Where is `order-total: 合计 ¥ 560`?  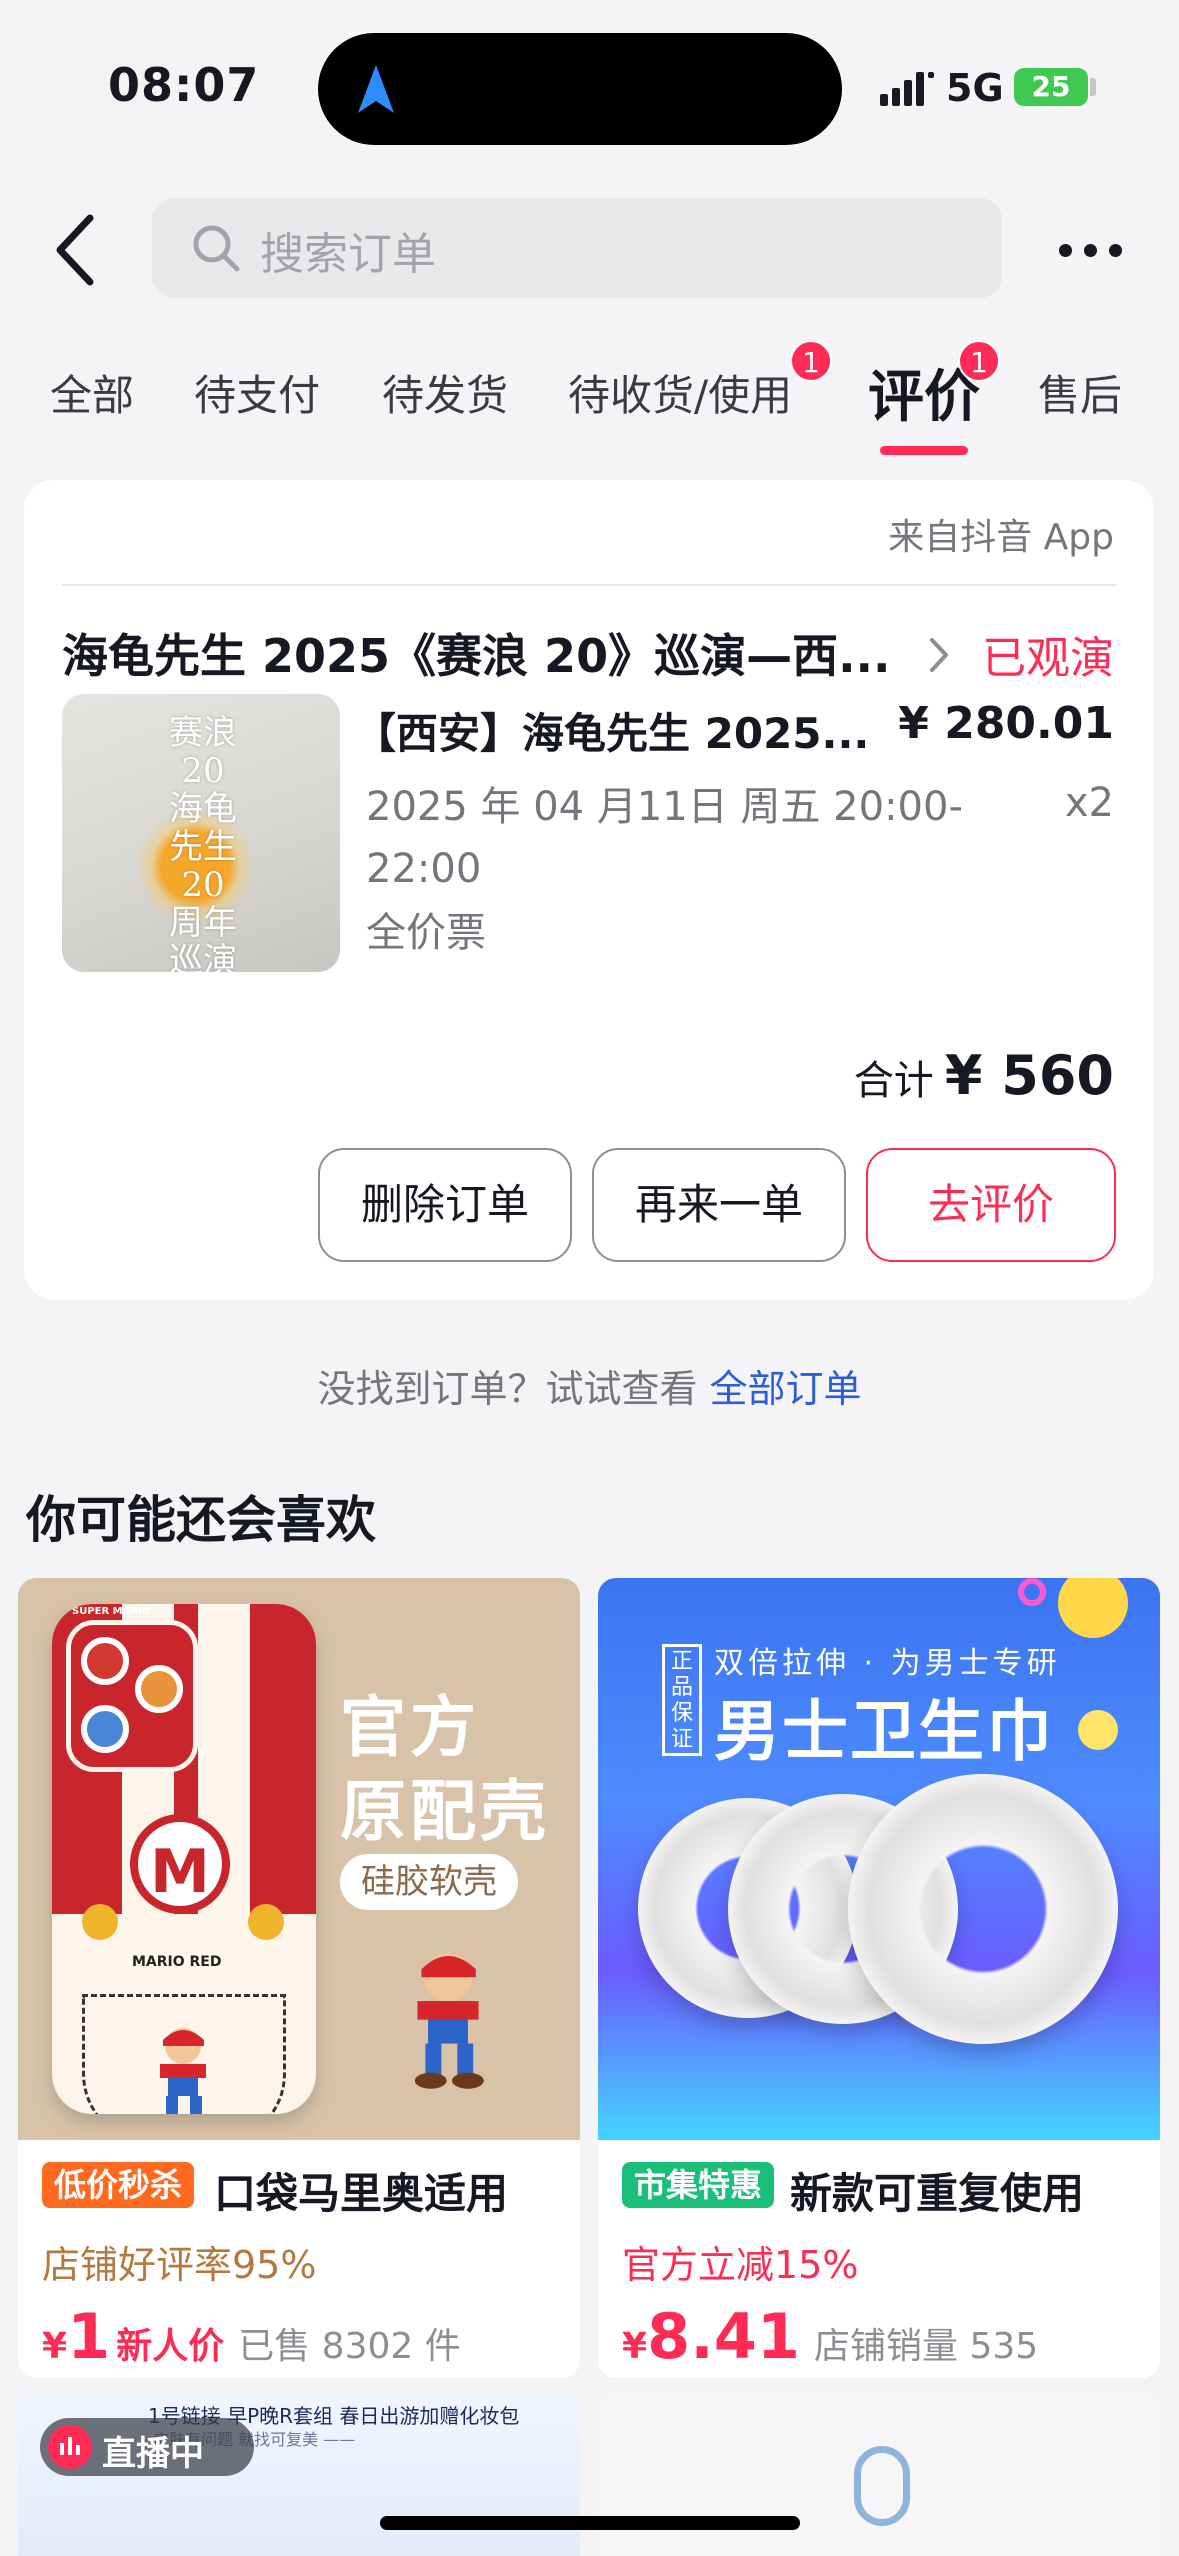 order-total: 合计 ¥ 560 is located at coordinates (984, 1075).